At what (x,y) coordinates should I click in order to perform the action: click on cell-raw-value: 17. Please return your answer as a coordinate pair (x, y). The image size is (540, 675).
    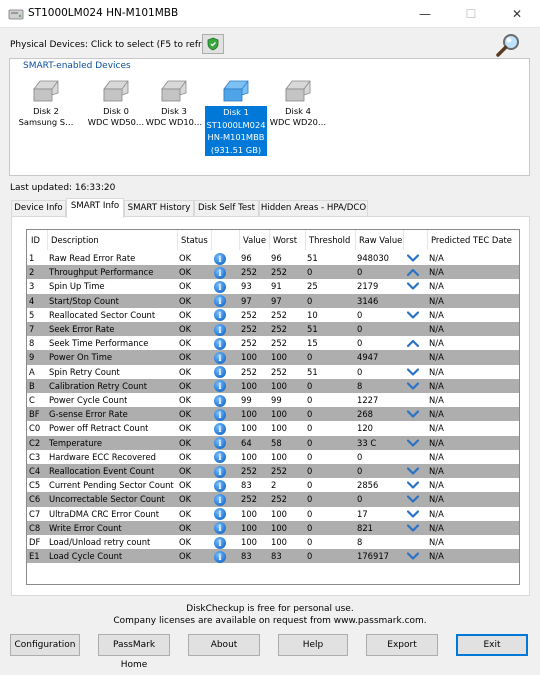
    Looking at the image, I should click on (362, 513).